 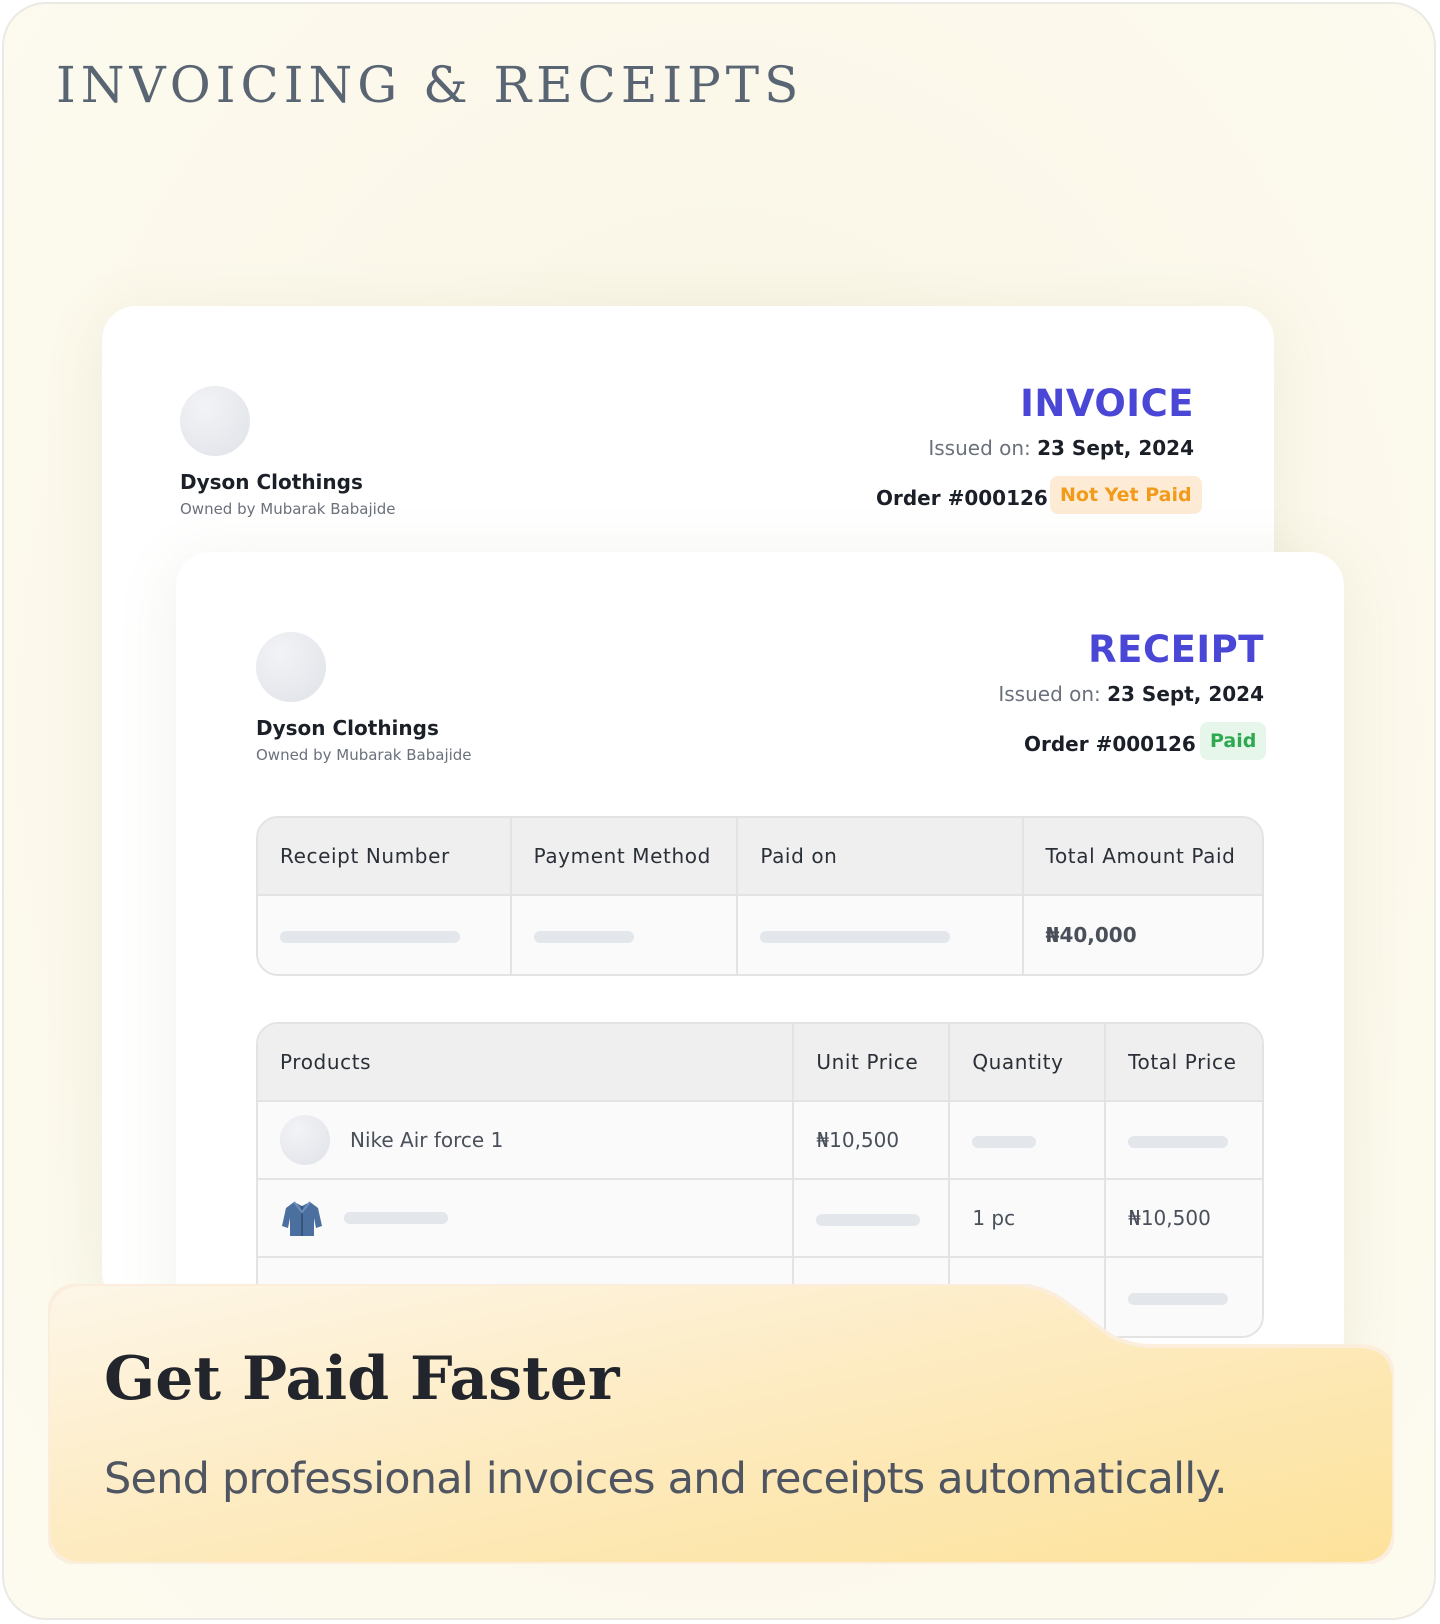 I want to click on unit-price-cell, so click(x=872, y=1219).